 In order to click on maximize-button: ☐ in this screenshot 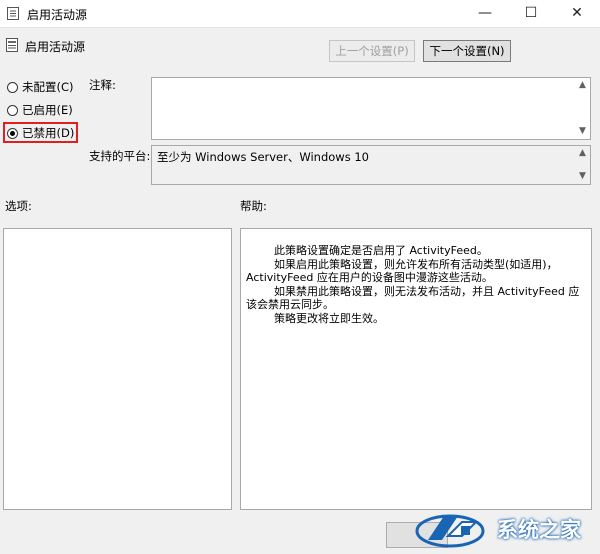, I will do `click(531, 13)`.